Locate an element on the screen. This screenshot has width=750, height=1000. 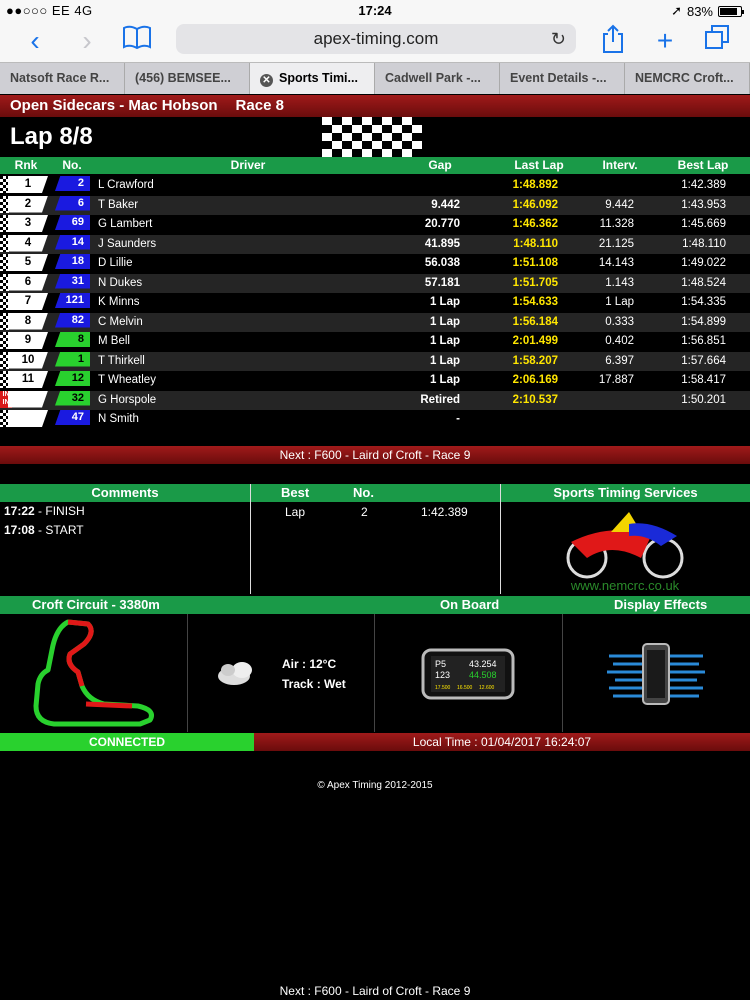
comments-panel: Comments 17:22 - FINISH 17:08 - START is located at coordinates (125, 539).